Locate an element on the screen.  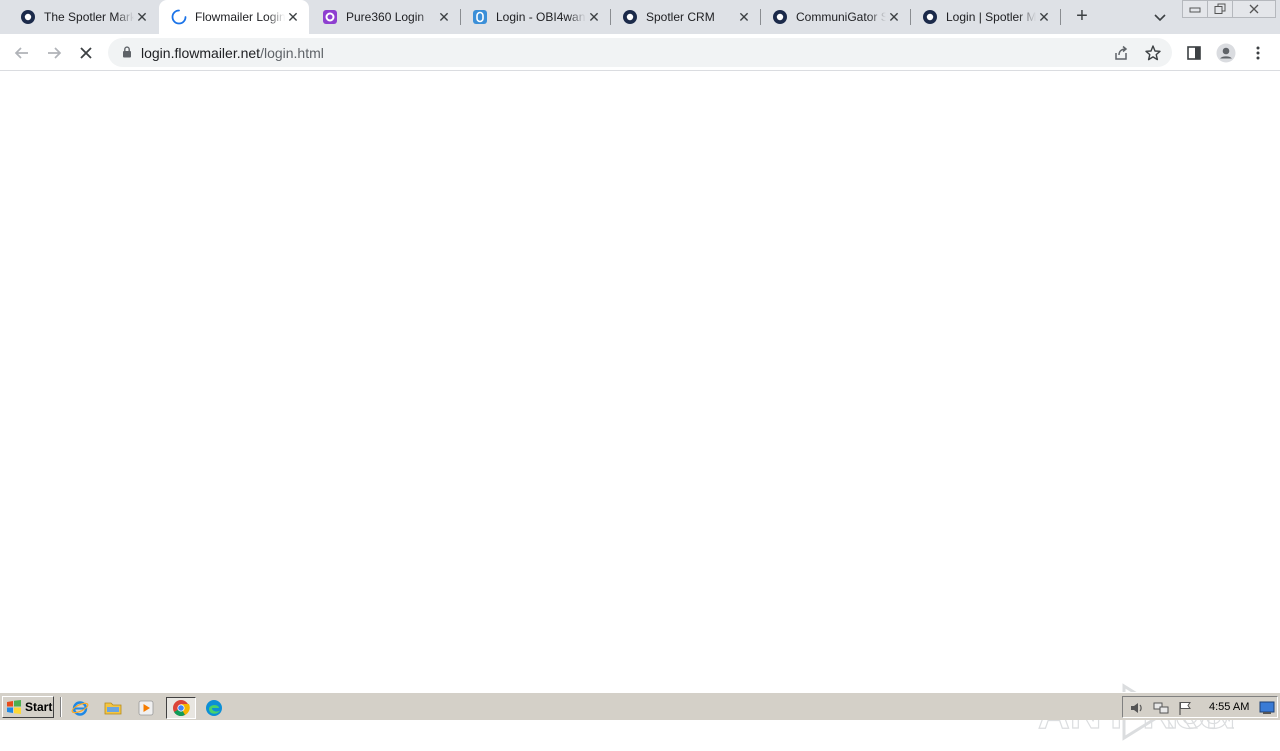
restore-button is located at coordinates (1220, 9).